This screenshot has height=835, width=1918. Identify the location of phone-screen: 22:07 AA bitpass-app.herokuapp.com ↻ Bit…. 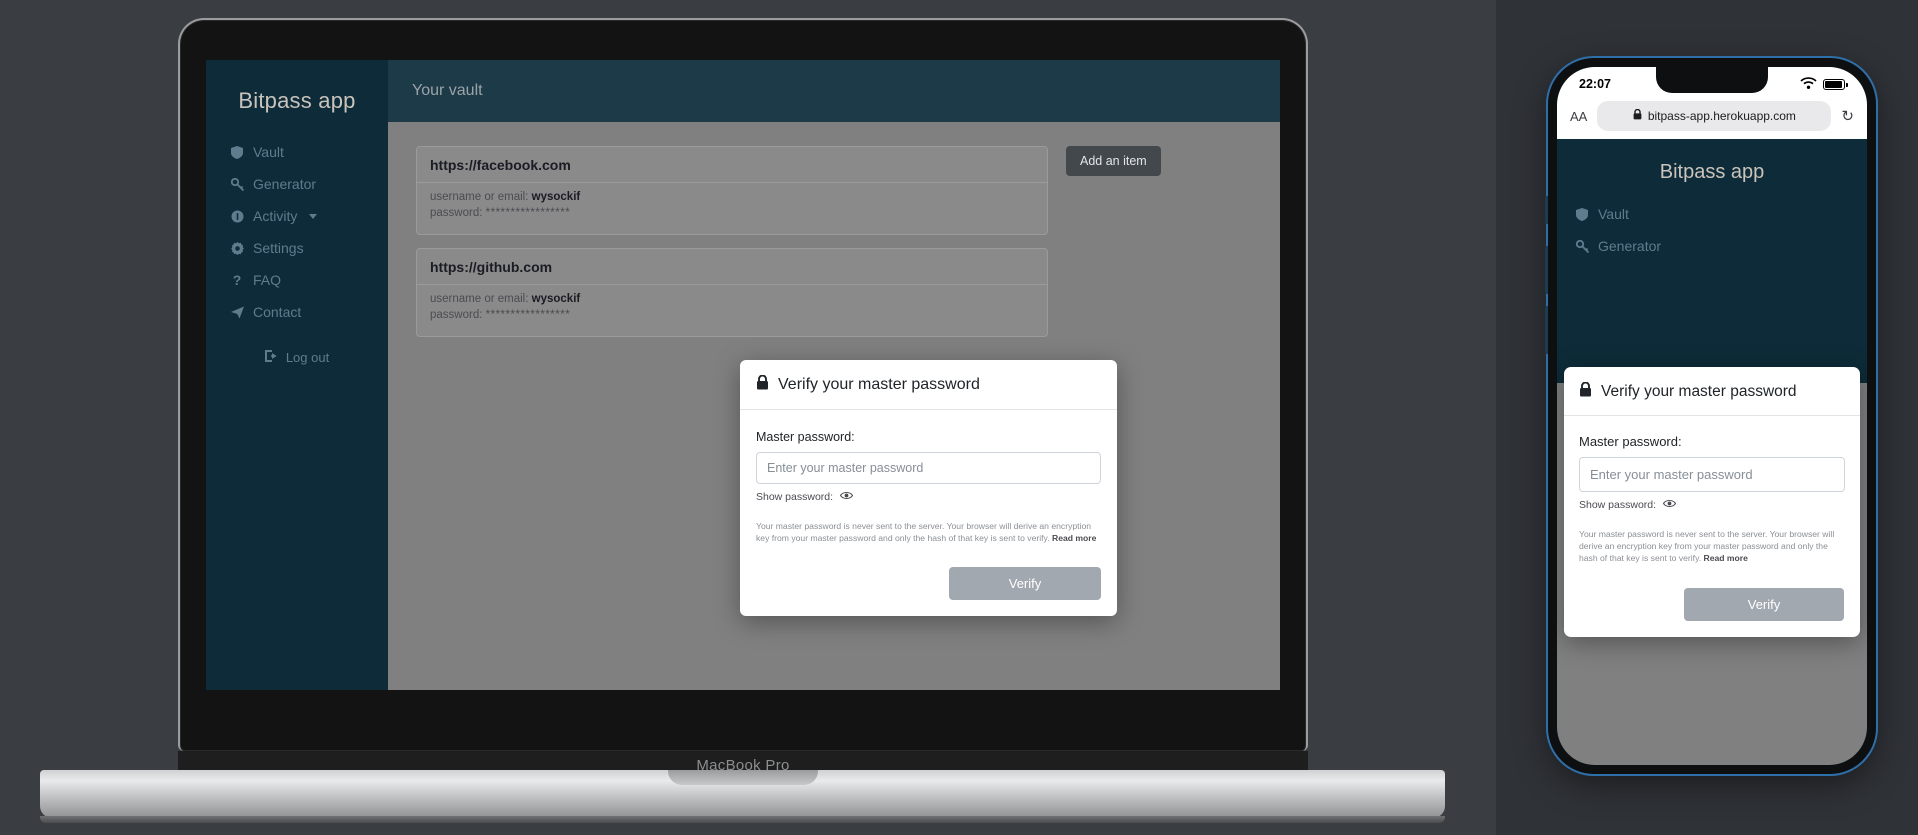
(1712, 416).